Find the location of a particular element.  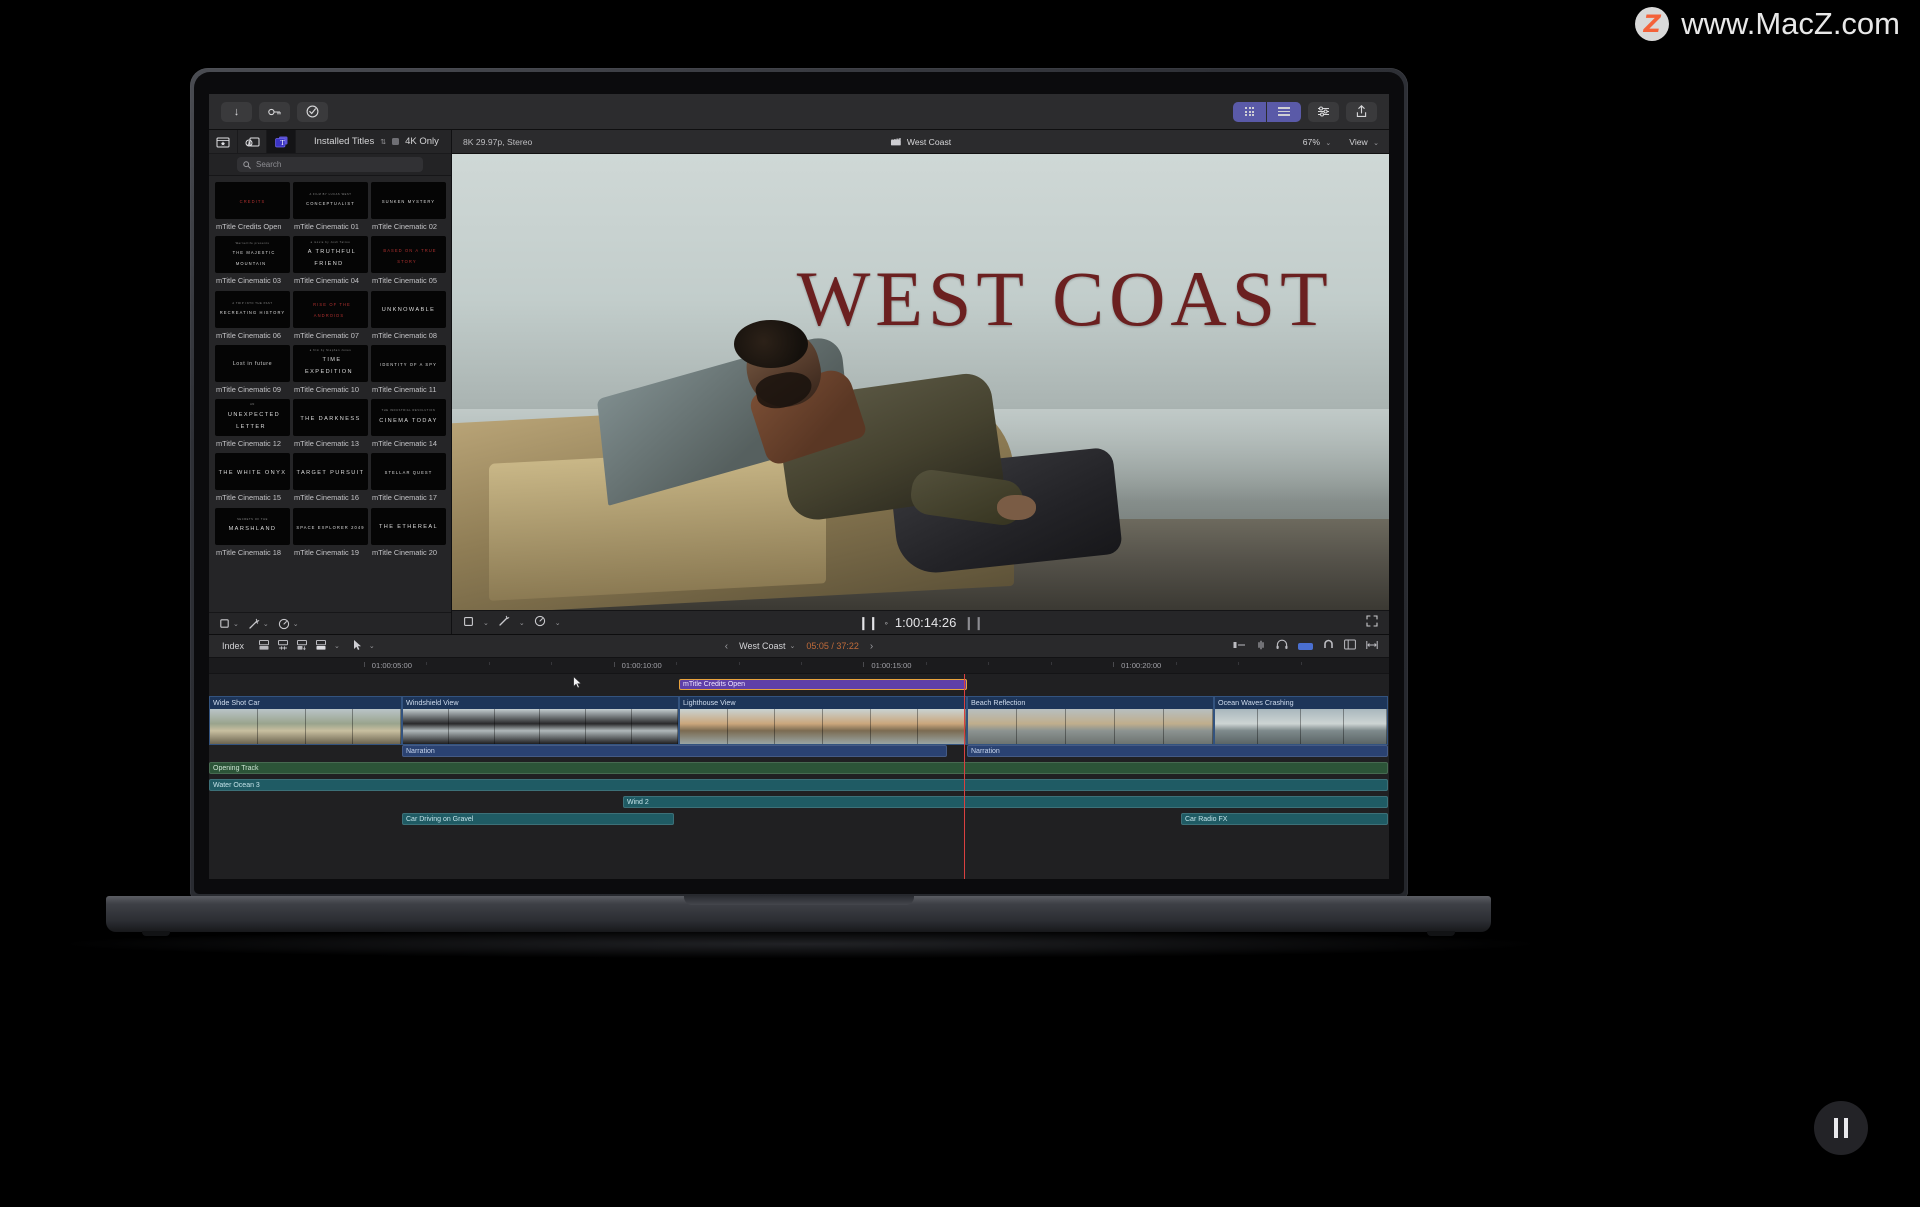

title-item: IDENTITY OF A SPY mTitle Cinematic 11 is located at coordinates (408, 370).